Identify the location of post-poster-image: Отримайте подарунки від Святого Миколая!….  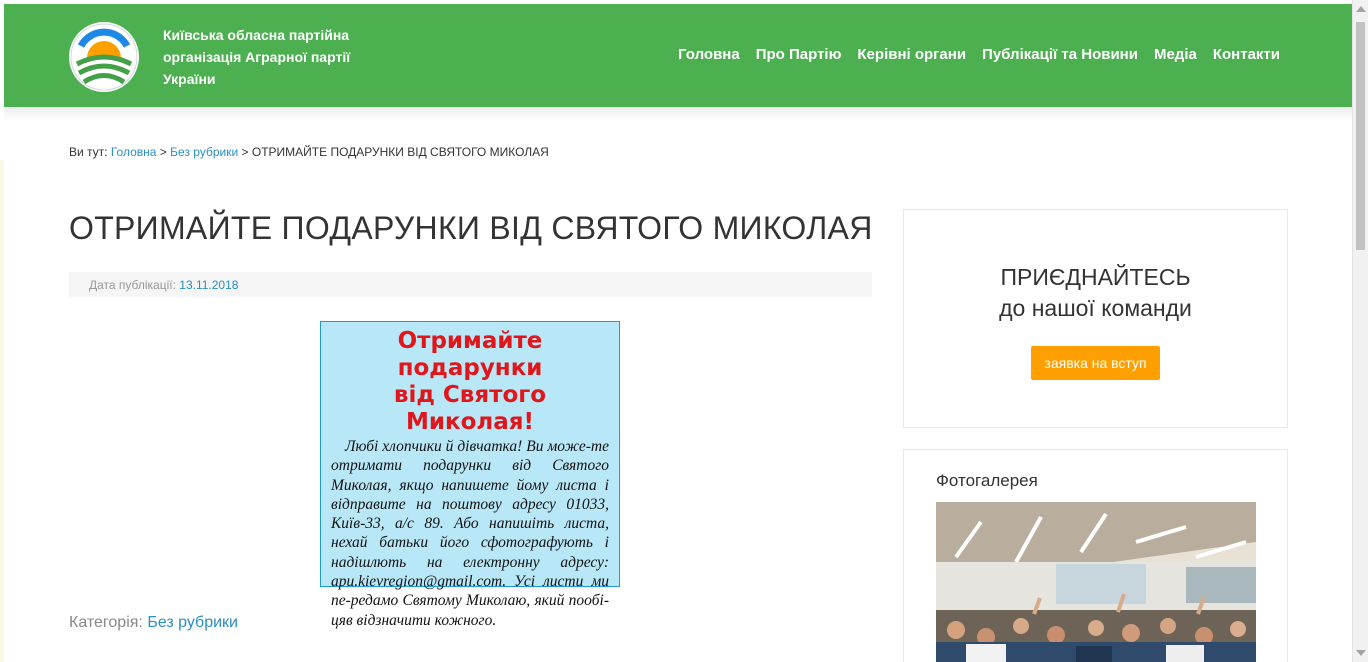
(470, 475).